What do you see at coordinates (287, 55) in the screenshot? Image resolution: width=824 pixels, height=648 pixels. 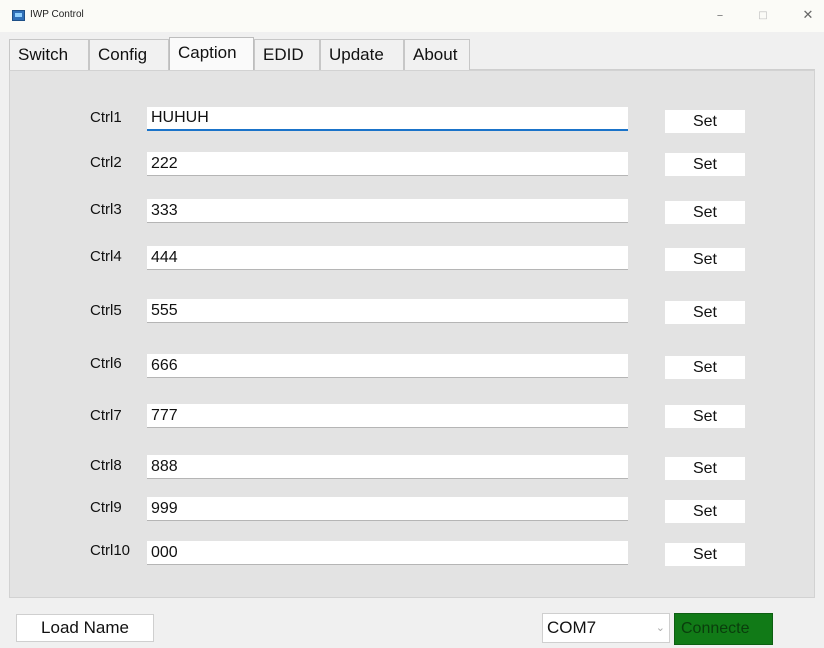 I see `tab-edid: EDID` at bounding box center [287, 55].